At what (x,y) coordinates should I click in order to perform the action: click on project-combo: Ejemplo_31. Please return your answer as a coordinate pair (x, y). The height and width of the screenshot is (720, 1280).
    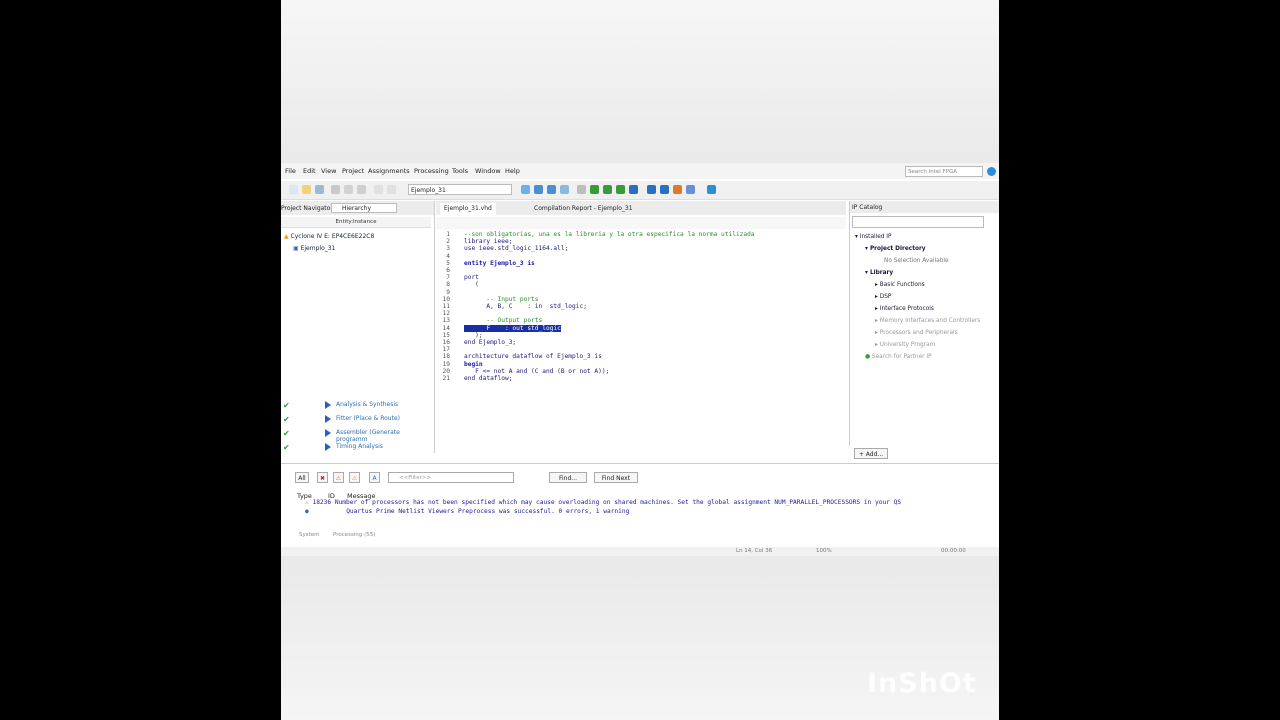
    Looking at the image, I should click on (460, 189).